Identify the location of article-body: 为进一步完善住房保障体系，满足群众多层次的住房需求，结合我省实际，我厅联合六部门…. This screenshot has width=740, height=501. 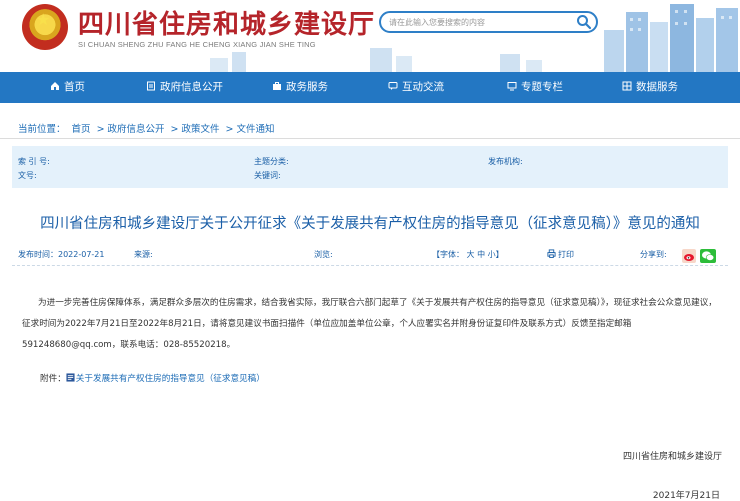
(369, 324).